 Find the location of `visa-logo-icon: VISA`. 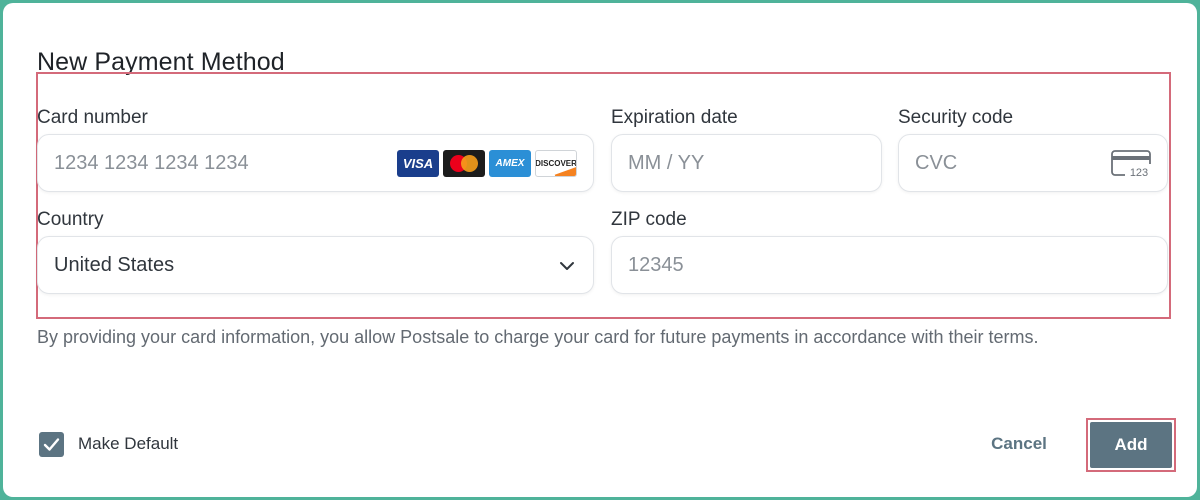

visa-logo-icon: VISA is located at coordinates (418, 163).